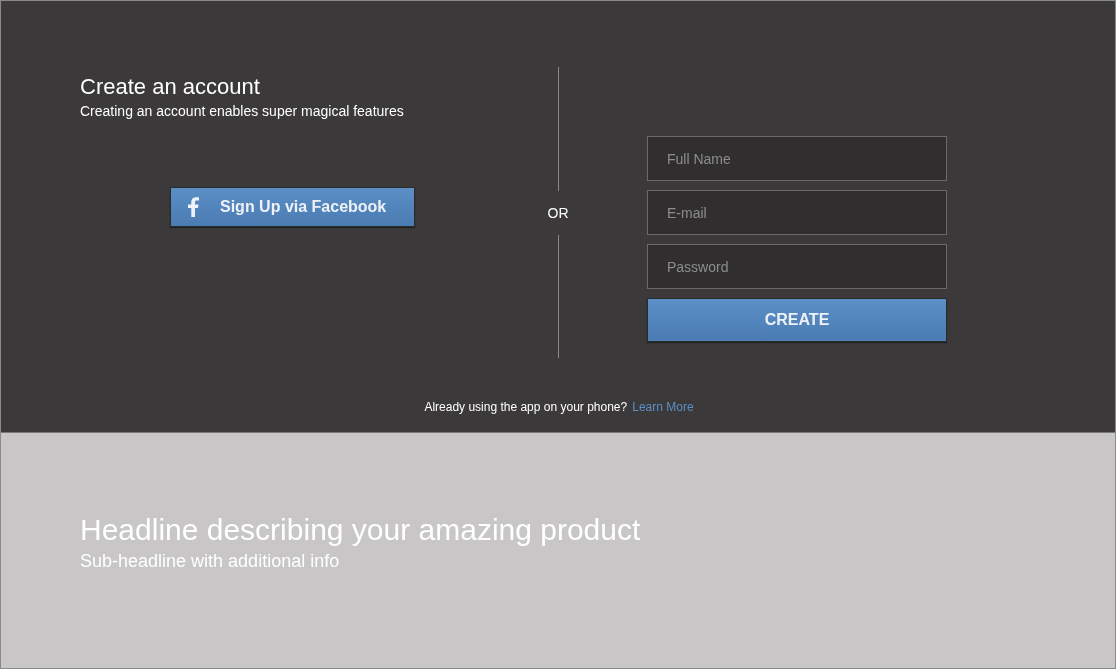 The width and height of the screenshot is (1116, 669). I want to click on footer-text: Already using the app on your phone?, so click(526, 407).